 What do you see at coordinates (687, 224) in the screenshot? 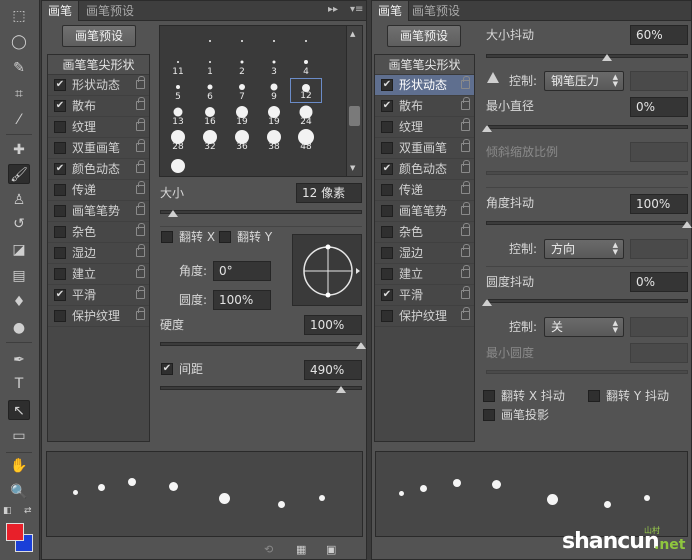
I see `angle-jitter-slider-thumb` at bounding box center [687, 224].